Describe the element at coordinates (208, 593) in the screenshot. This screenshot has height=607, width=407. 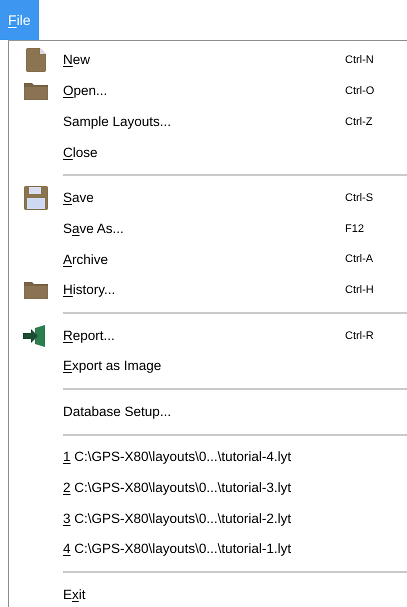
I see `menu-item: Exit` at that location.